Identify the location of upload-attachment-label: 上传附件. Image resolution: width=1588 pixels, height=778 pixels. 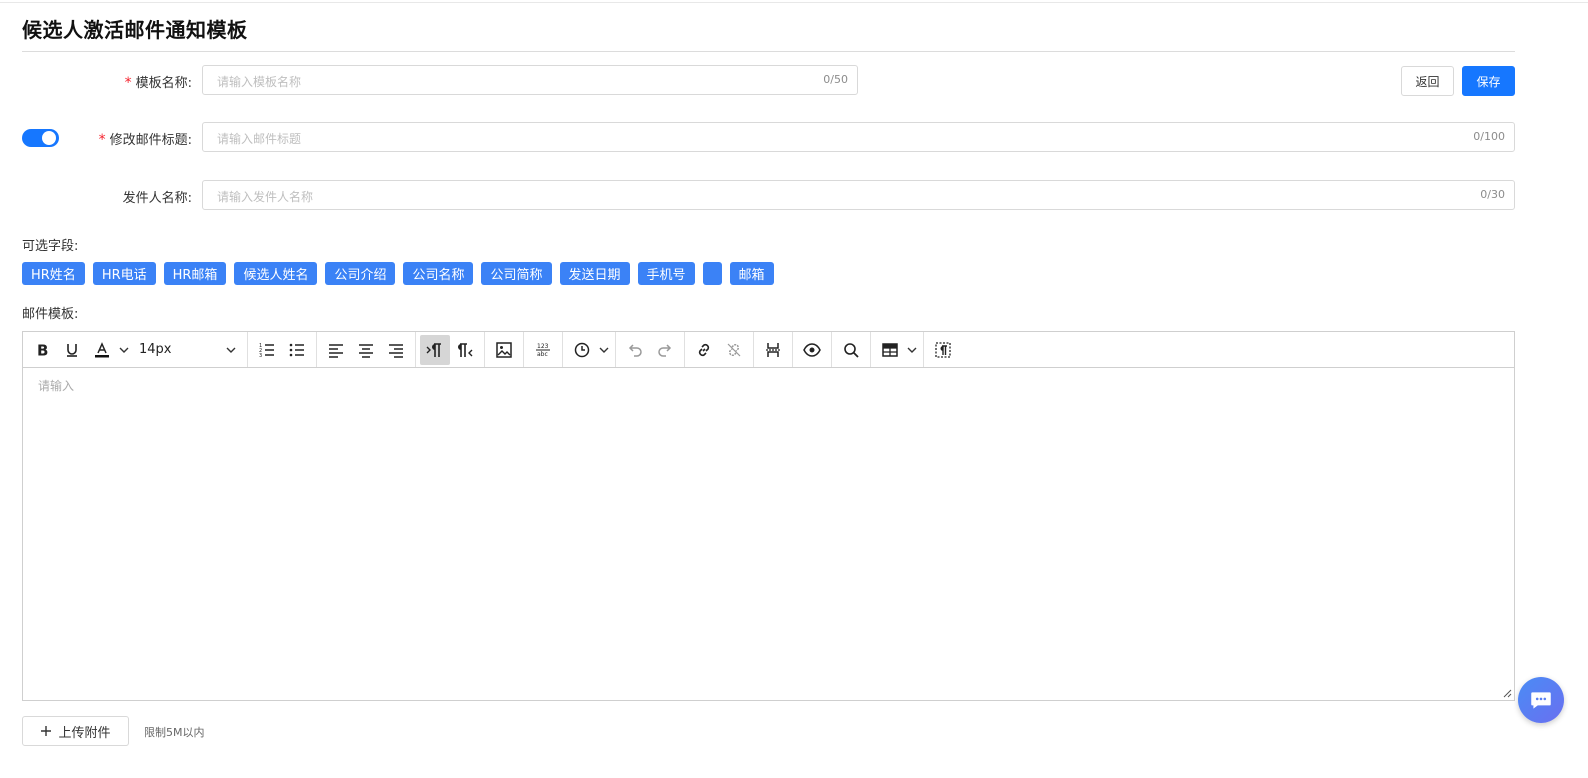
(84, 733).